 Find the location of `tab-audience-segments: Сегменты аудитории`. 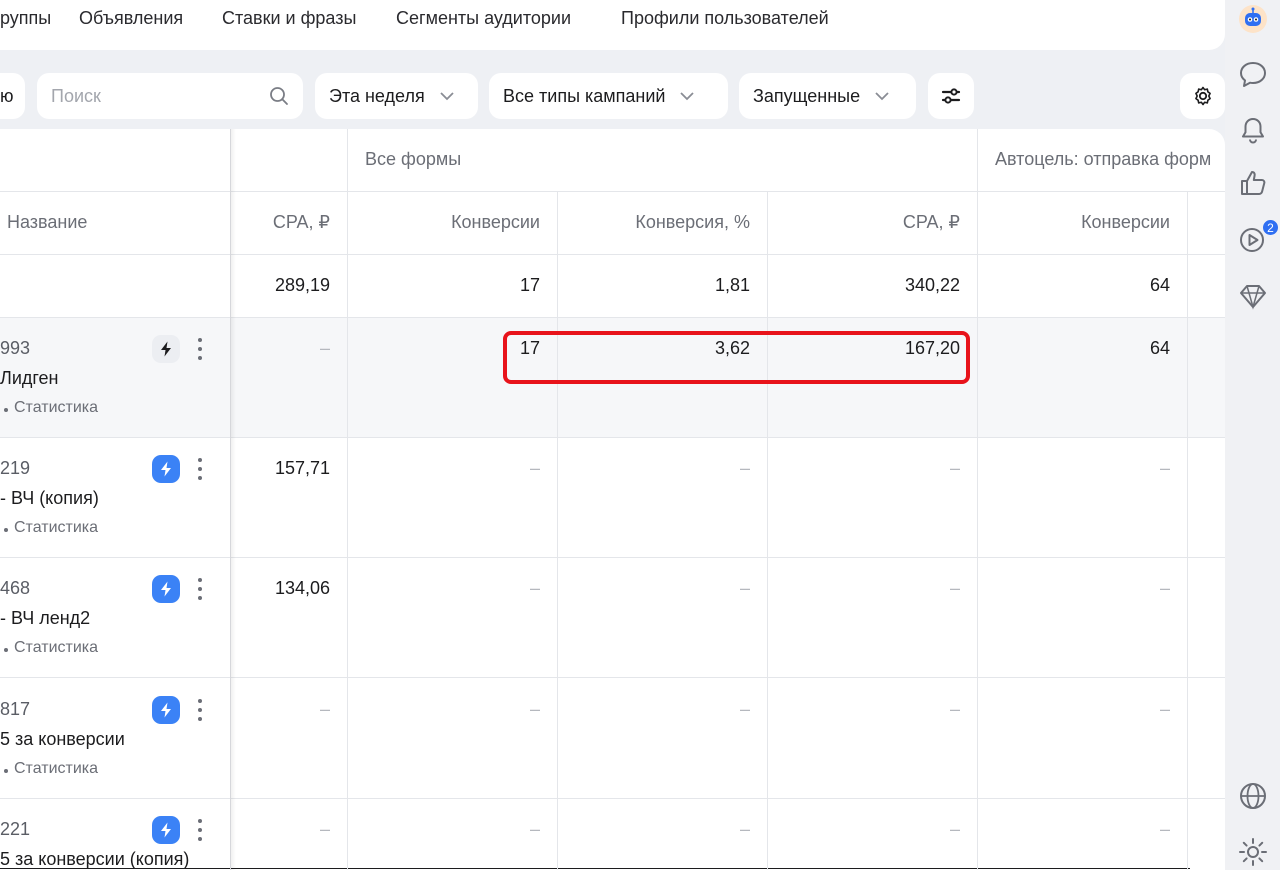

tab-audience-segments: Сегменты аудитории is located at coordinates (483, 18).